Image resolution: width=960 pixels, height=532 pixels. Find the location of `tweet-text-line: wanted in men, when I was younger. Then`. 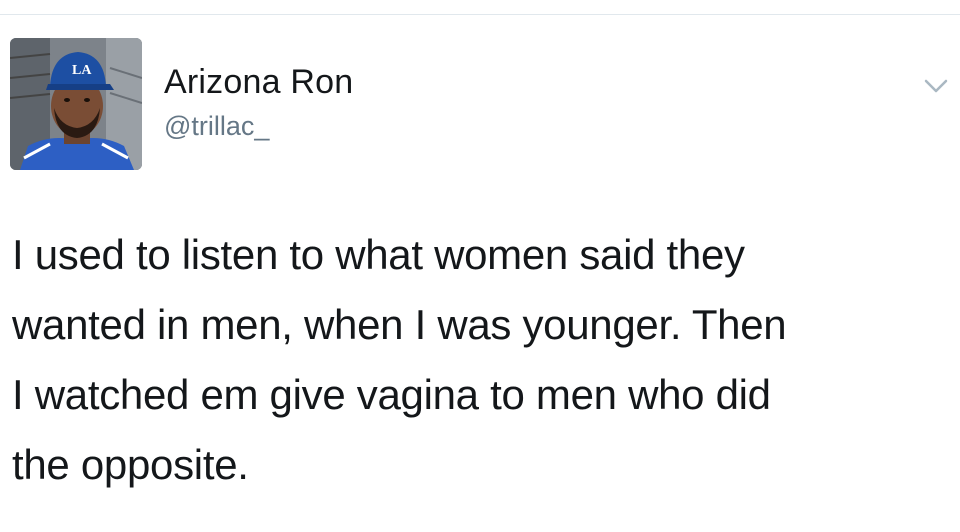

tweet-text-line: wanted in men, when I was younger. Then is located at coordinates (399, 324).